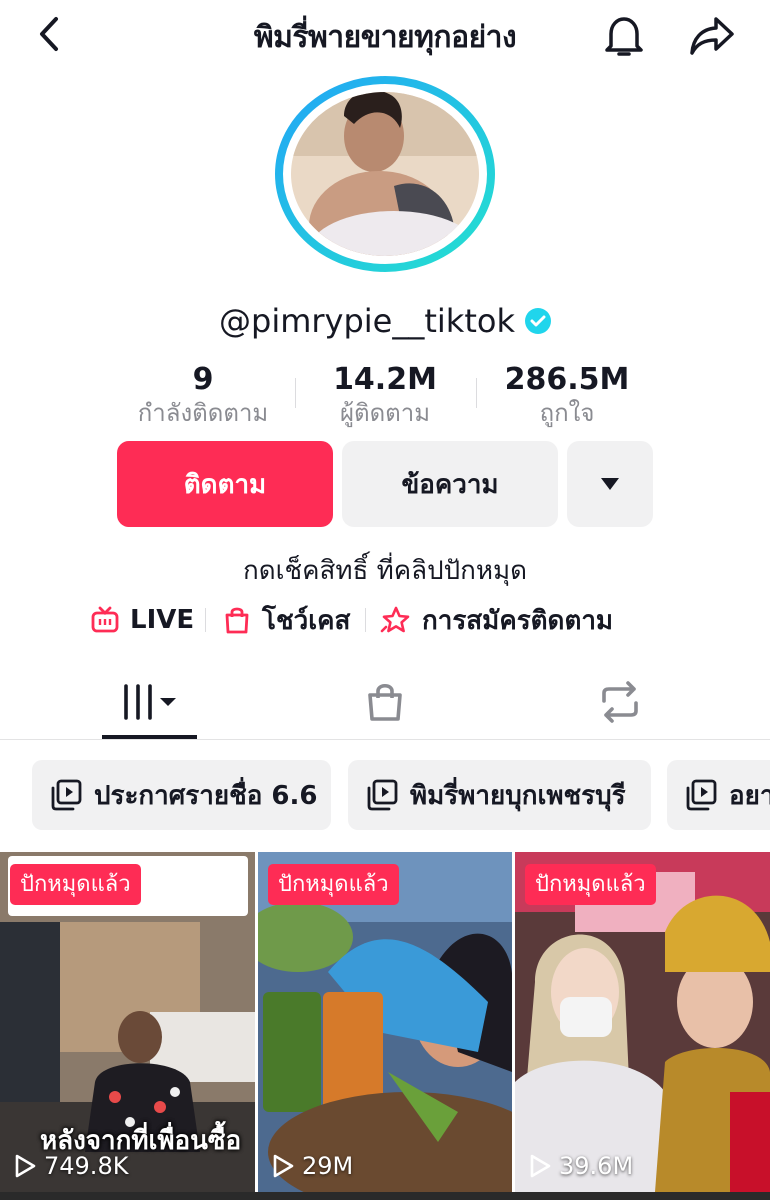  What do you see at coordinates (203, 413) in the screenshot?
I see `stat-label: กำลังติดตาม` at bounding box center [203, 413].